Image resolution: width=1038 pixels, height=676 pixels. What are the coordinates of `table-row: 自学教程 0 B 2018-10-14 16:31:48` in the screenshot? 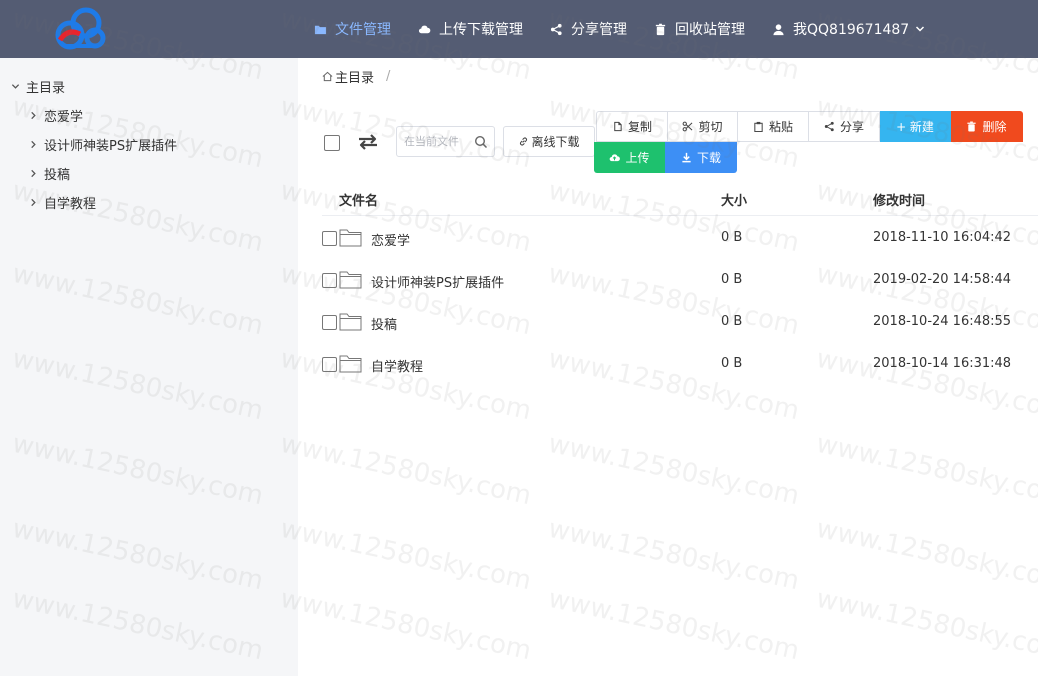 It's located at (680, 364).